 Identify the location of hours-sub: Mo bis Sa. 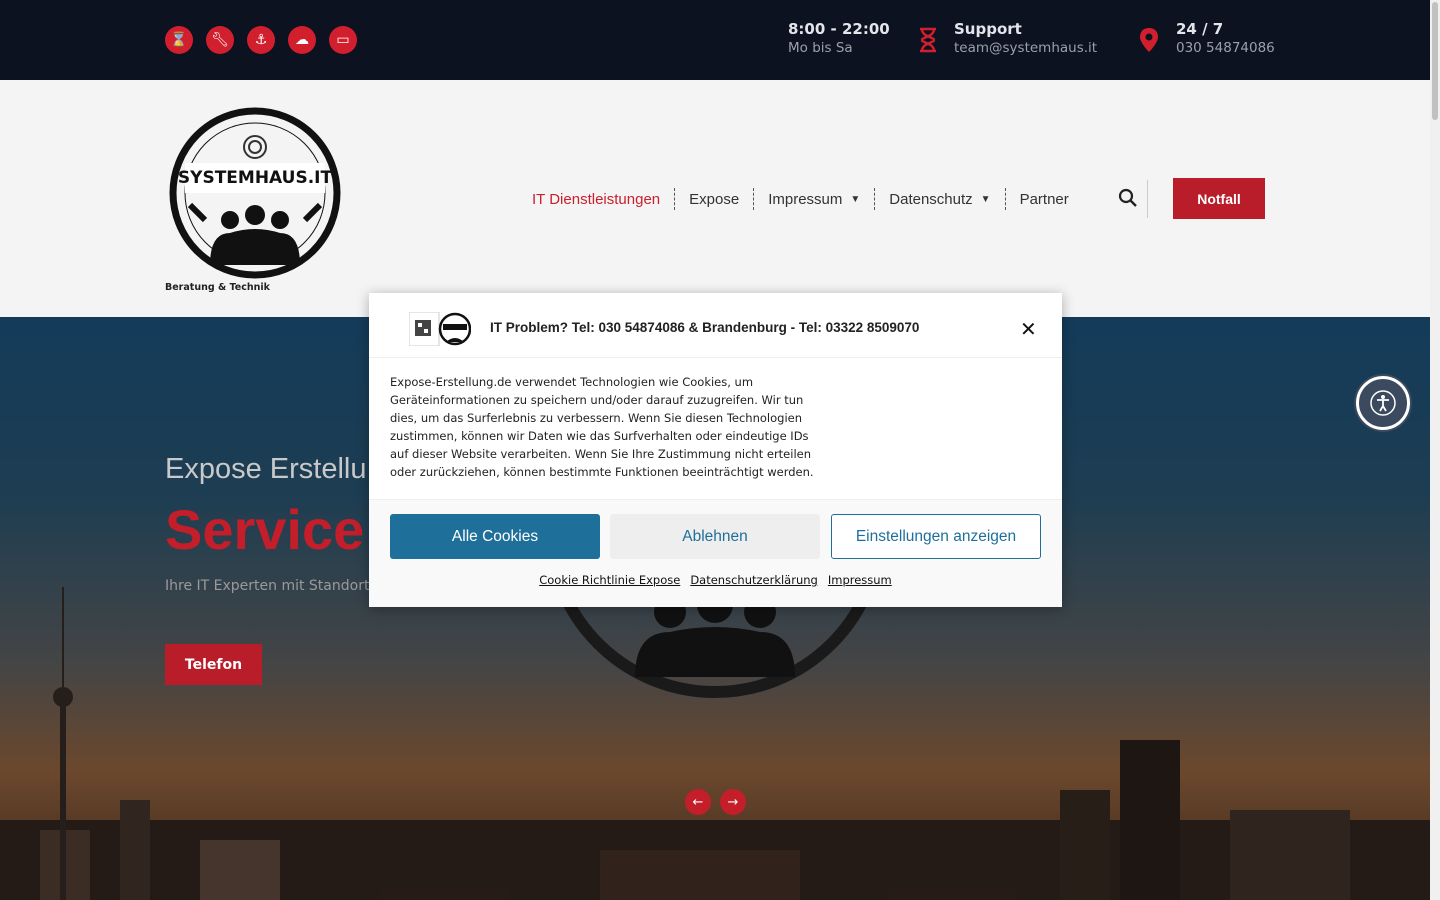
(820, 48).